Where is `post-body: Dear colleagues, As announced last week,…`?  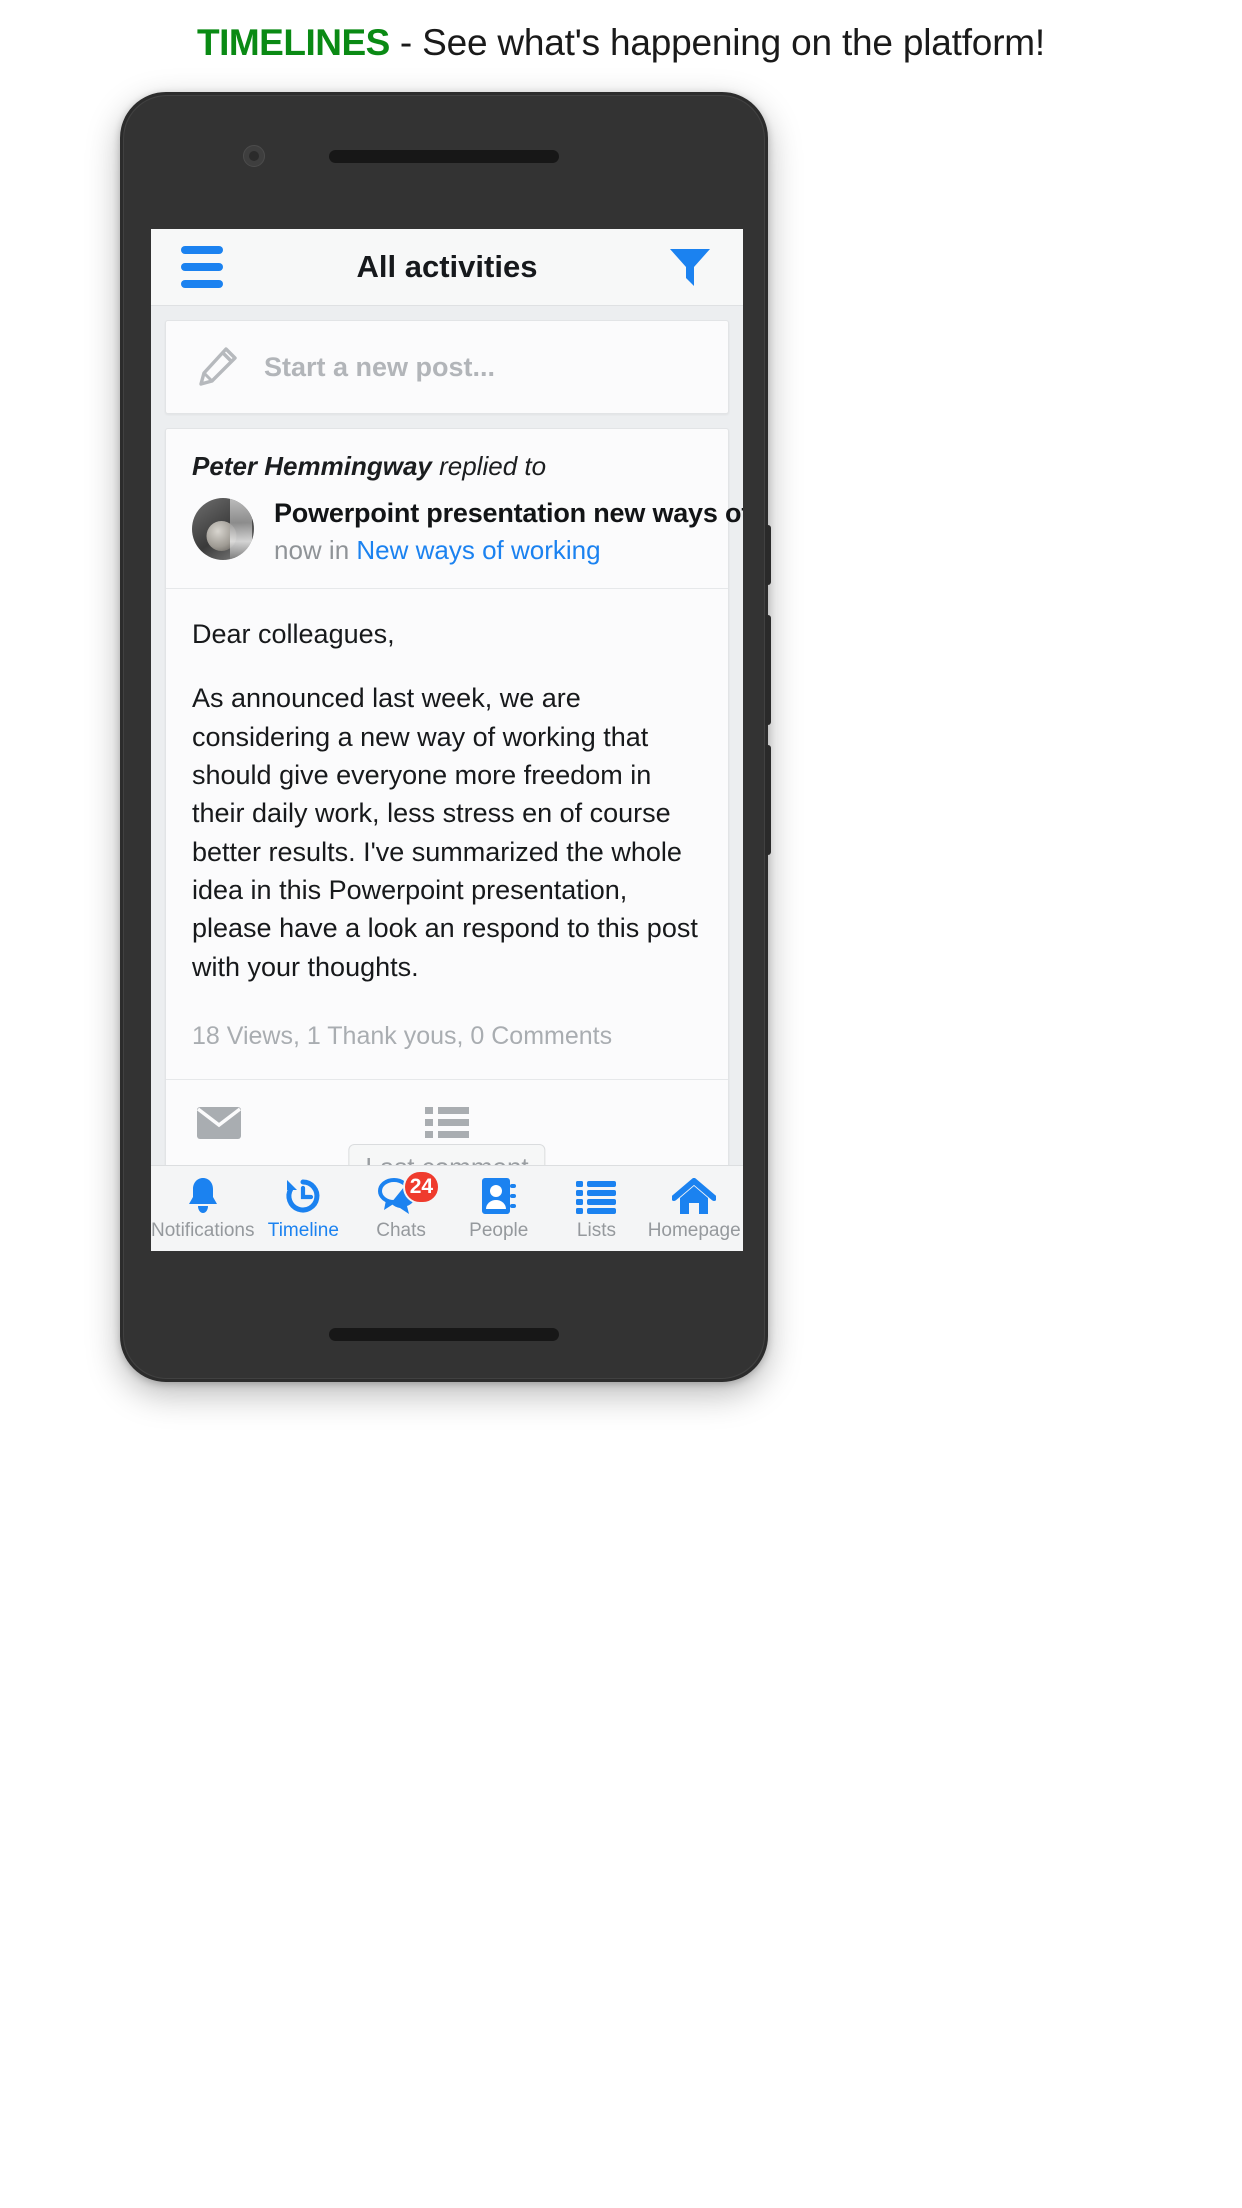
post-body: Dear colleagues, As announced last week,… is located at coordinates (447, 787).